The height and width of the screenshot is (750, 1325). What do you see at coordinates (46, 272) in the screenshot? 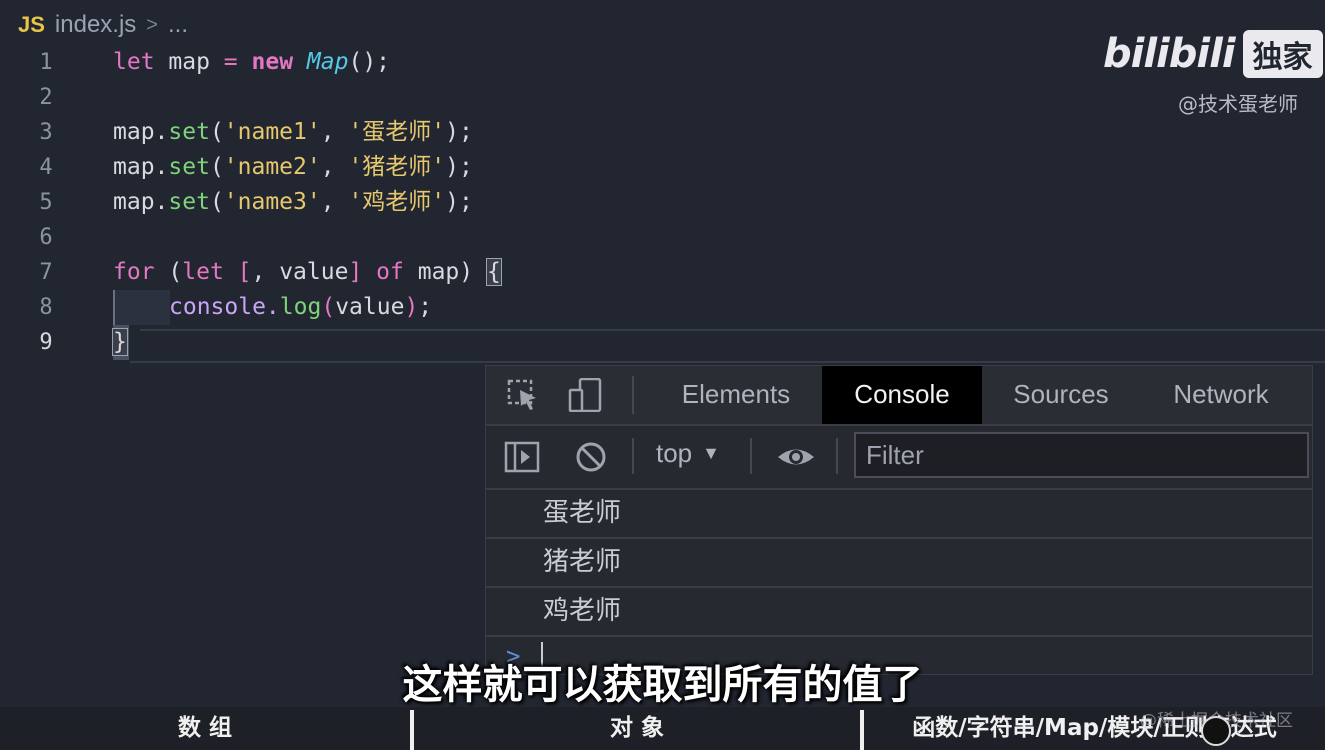
I see `line-number: 7` at bounding box center [46, 272].